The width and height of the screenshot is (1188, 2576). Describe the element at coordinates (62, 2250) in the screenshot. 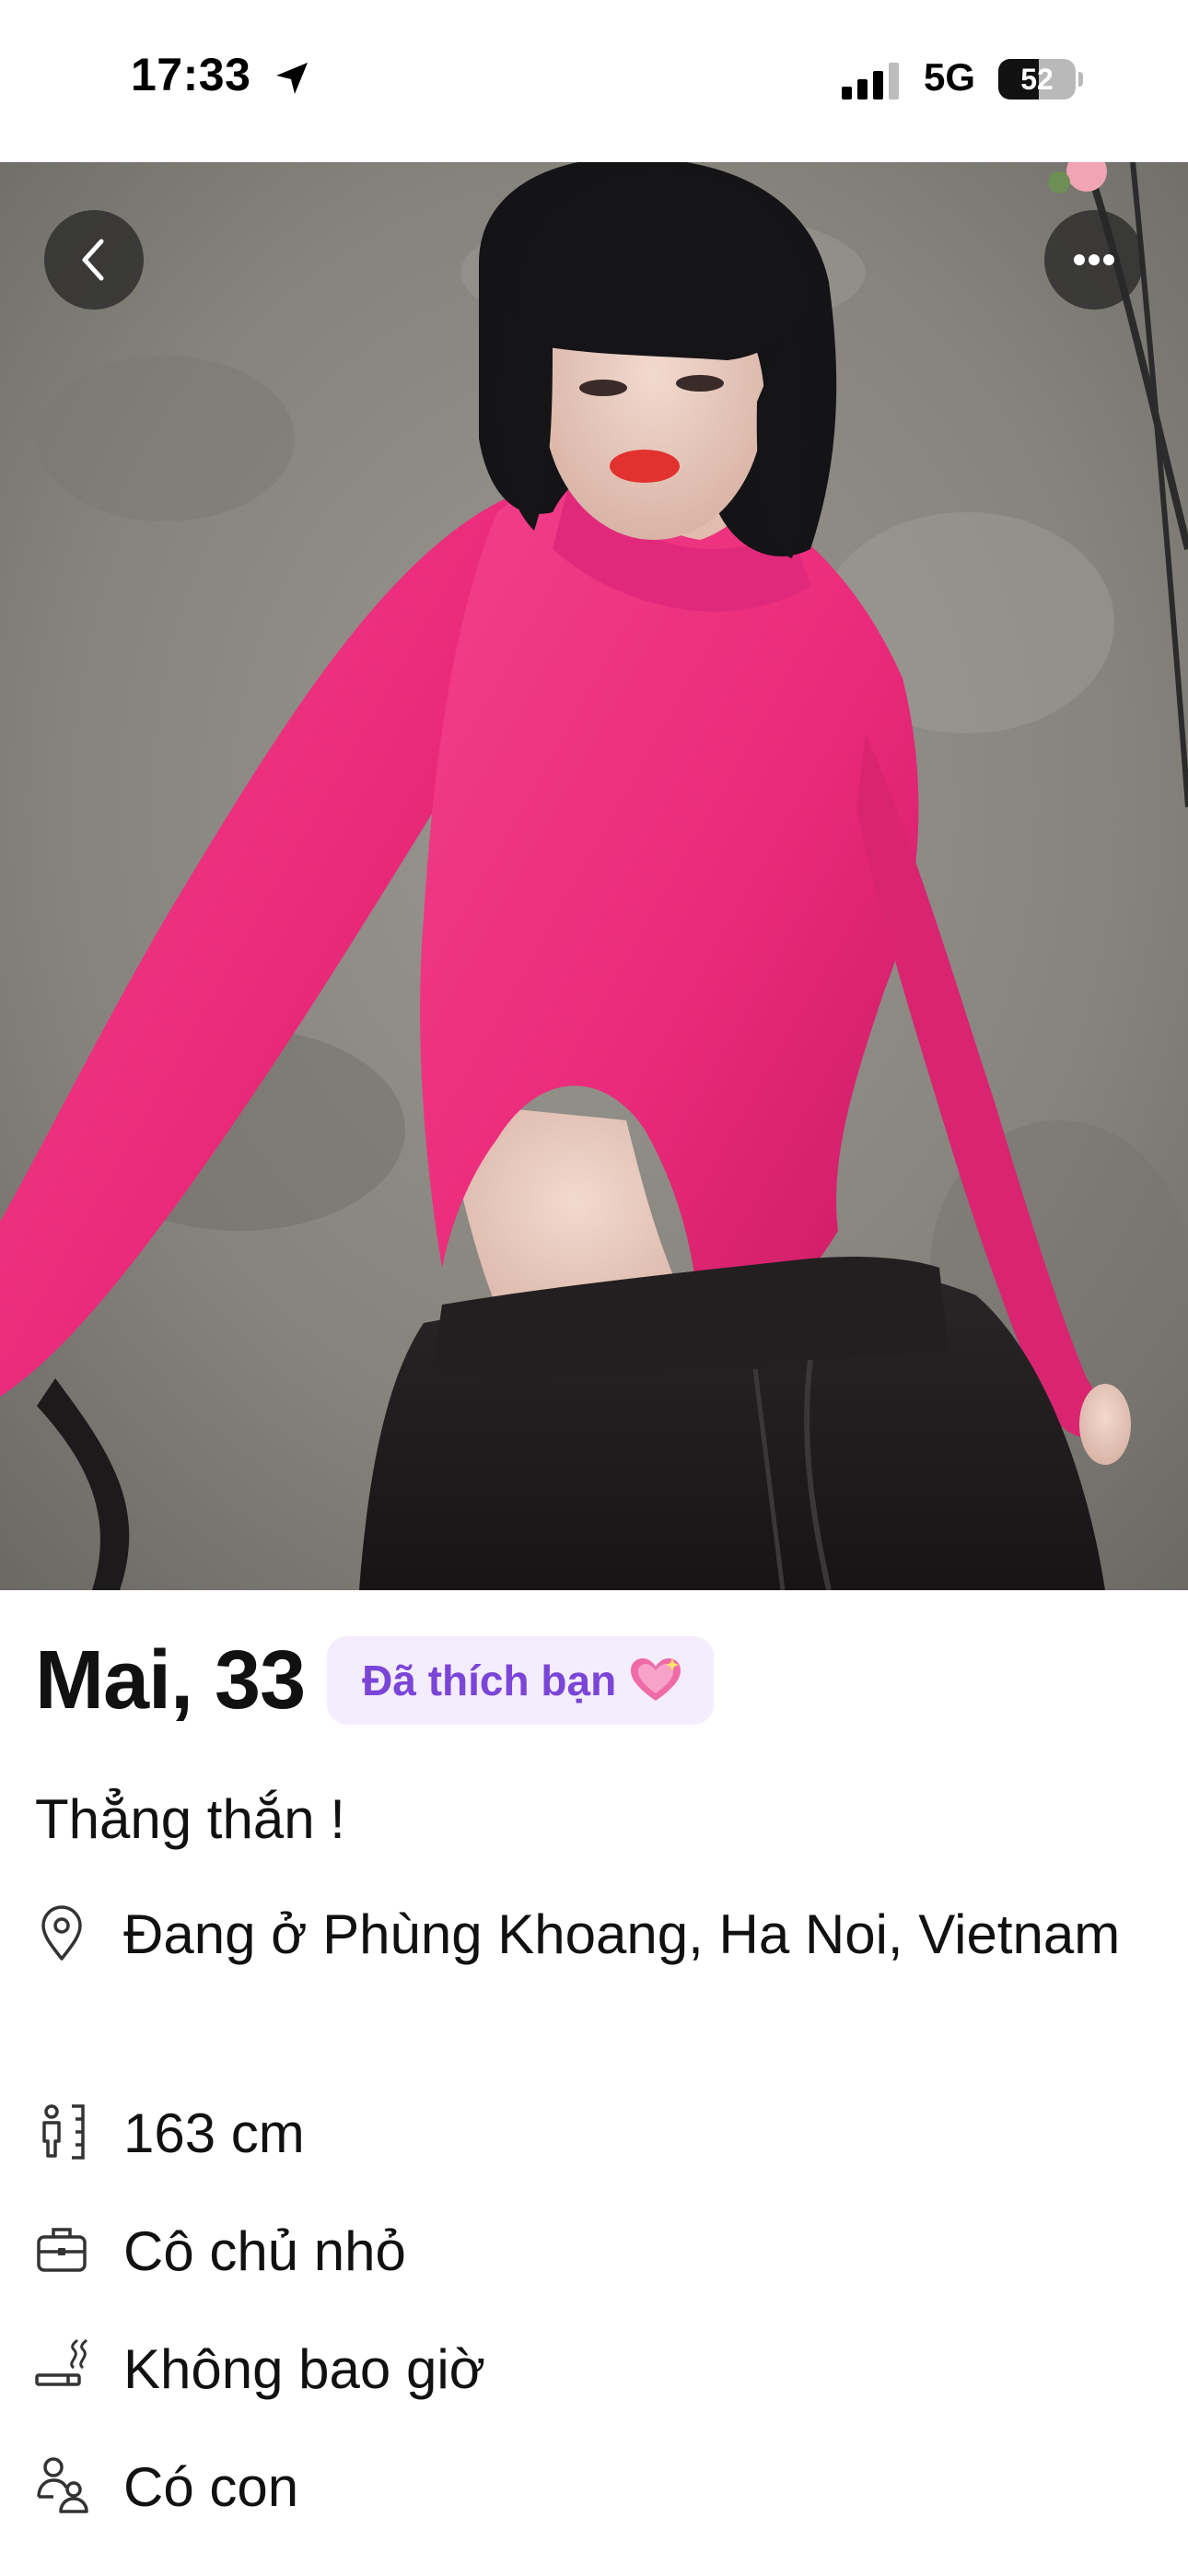

I see `briefcase-icon` at that location.